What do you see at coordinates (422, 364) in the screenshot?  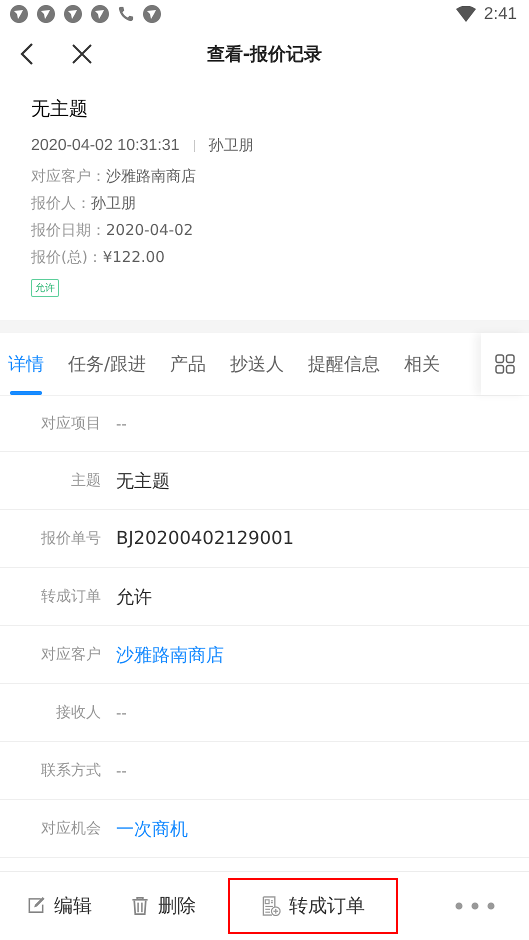 I see `tab: 相关` at bounding box center [422, 364].